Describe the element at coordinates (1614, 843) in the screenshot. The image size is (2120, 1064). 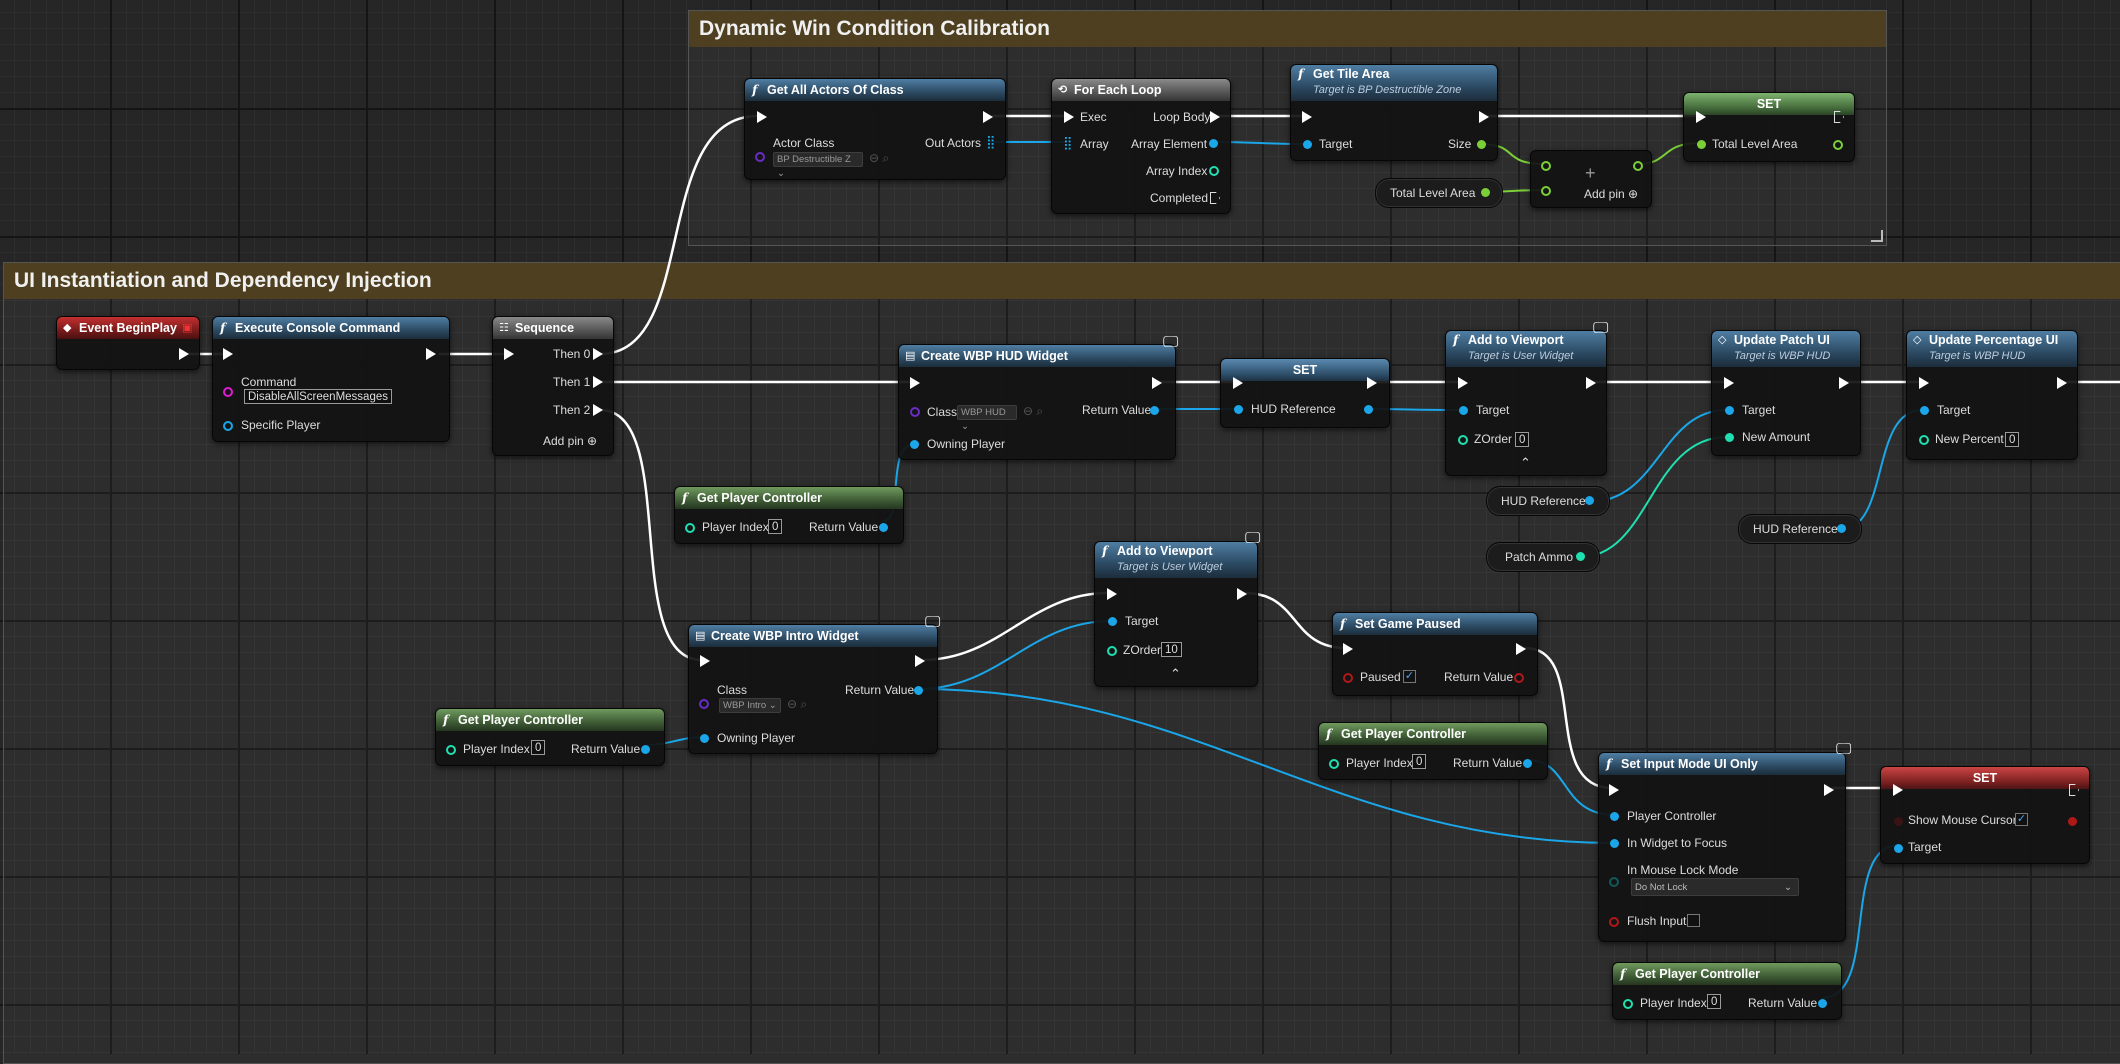
I see `widget-to-focus-pin` at that location.